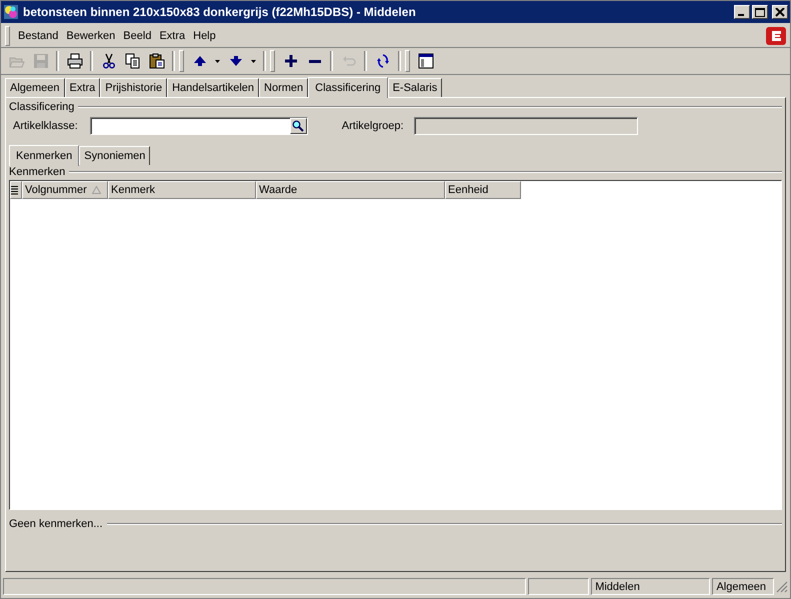  What do you see at coordinates (182, 190) in the screenshot?
I see `column-header: Kenmerk` at bounding box center [182, 190].